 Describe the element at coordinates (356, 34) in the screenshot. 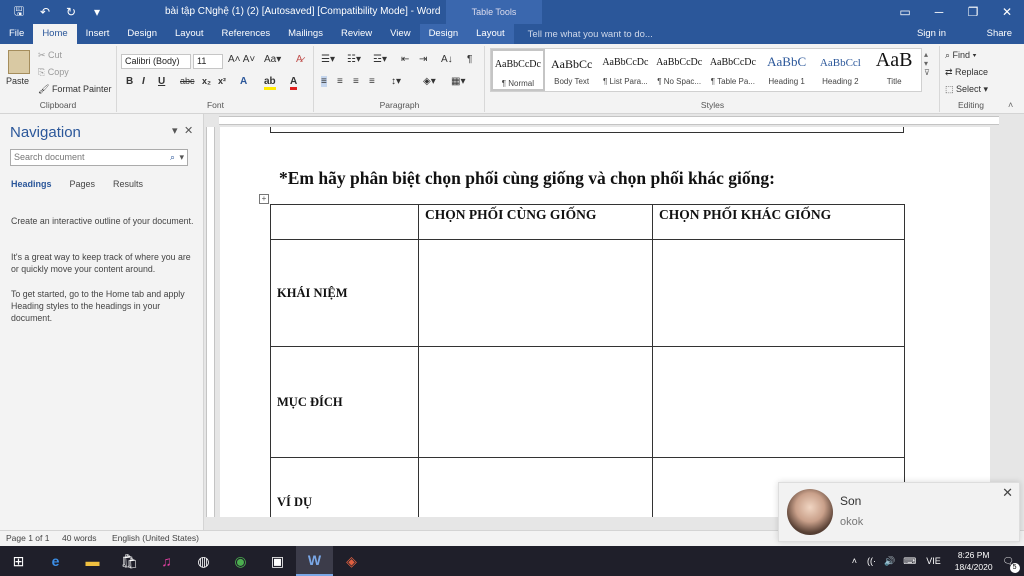

I see `tab-review: Review` at that location.